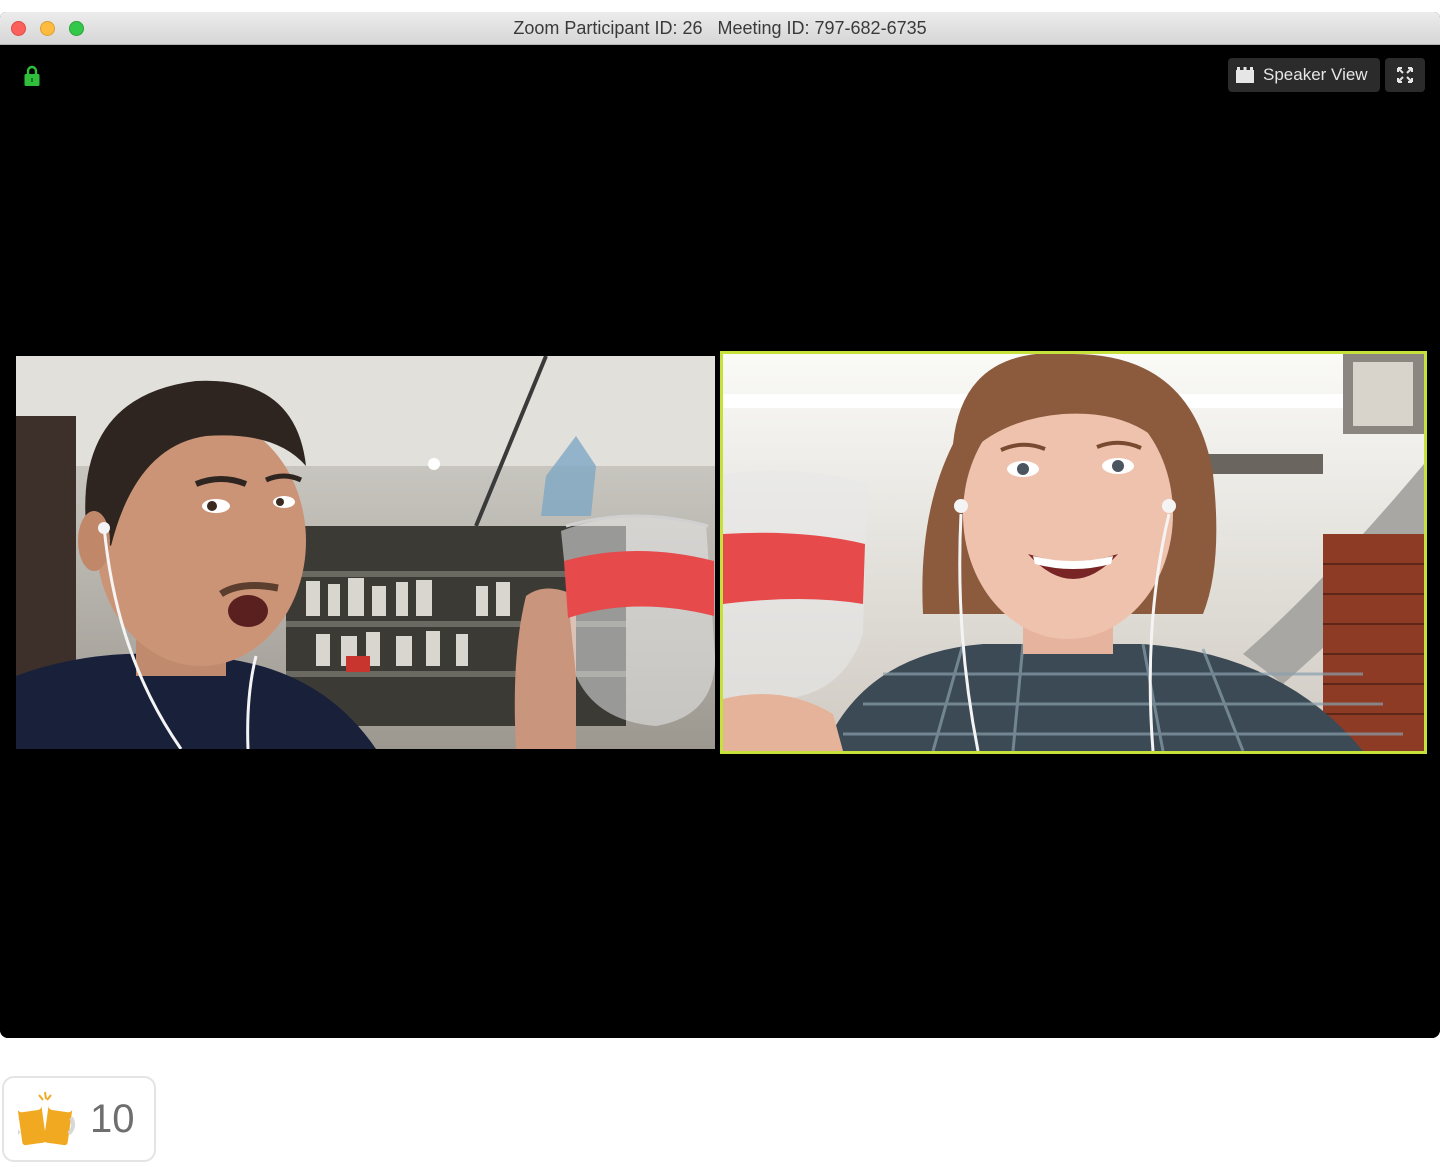 The image size is (1440, 1167). What do you see at coordinates (32, 76) in the screenshot?
I see `lock-icon` at bounding box center [32, 76].